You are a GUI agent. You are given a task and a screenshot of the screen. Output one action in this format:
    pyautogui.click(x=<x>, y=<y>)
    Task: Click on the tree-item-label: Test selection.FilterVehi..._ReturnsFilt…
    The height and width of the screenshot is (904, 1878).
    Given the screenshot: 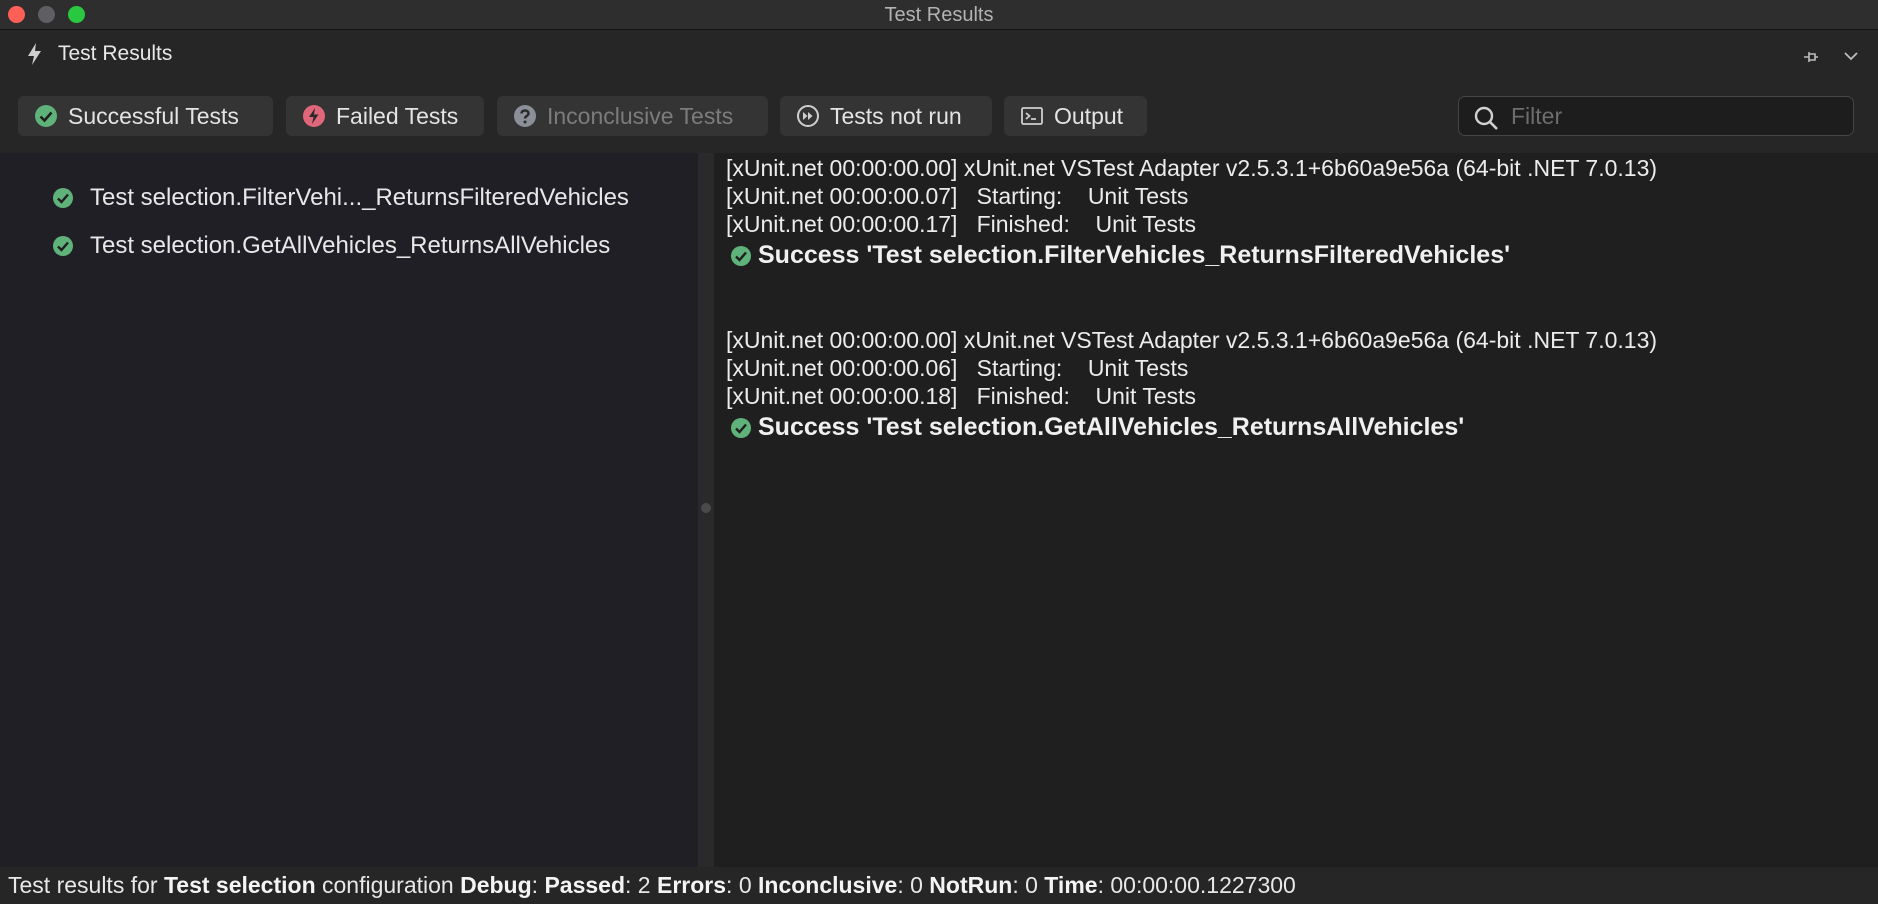 What is the action you would take?
    pyautogui.click(x=359, y=197)
    